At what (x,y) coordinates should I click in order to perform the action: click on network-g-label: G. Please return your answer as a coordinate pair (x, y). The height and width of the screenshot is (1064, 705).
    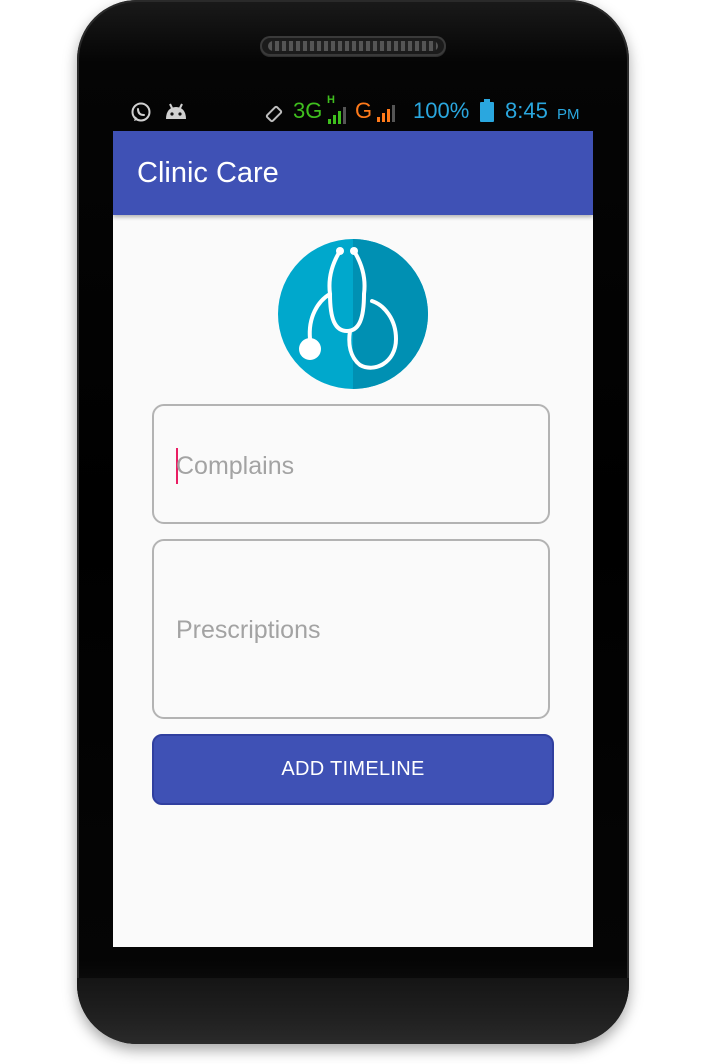
    Looking at the image, I should click on (364, 110).